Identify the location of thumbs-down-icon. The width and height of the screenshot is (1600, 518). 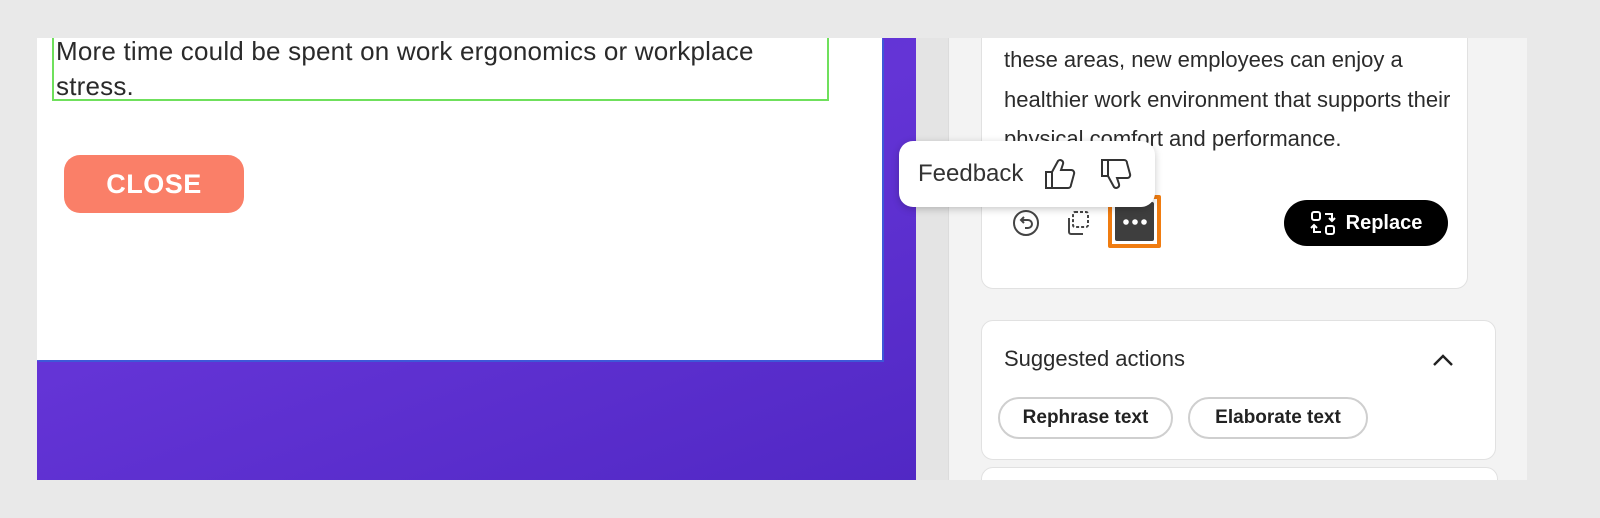
(1116, 174).